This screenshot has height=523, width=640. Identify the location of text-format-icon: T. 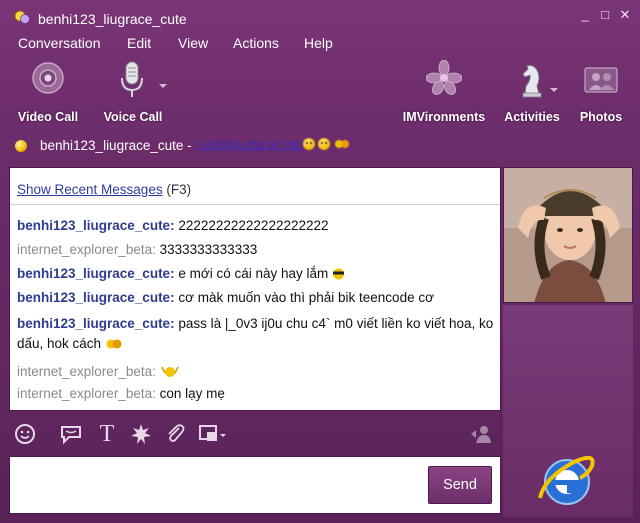
(107, 434).